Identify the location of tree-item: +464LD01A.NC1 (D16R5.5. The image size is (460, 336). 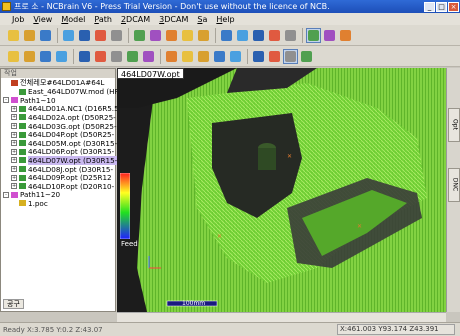
(60, 108).